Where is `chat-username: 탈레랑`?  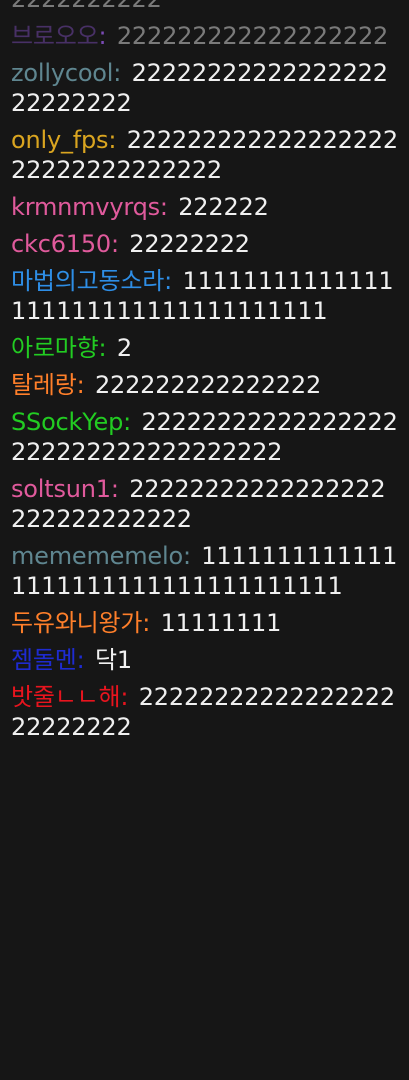
chat-username: 탈레랑 is located at coordinates (44, 385).